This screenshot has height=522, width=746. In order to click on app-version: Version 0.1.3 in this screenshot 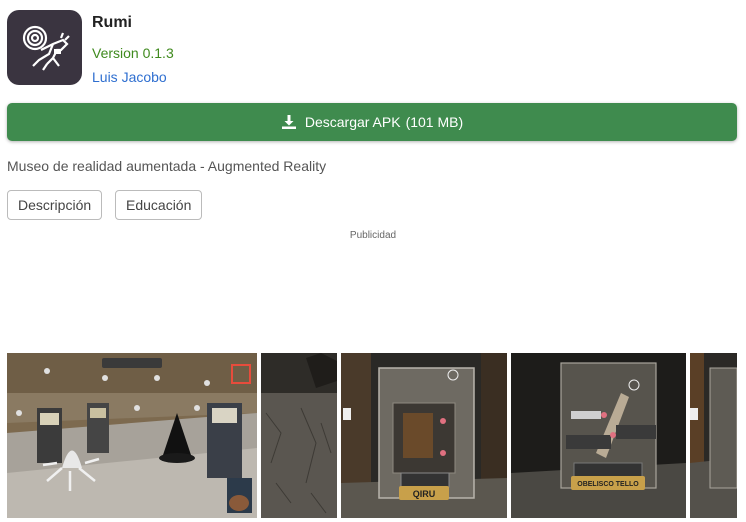, I will do `click(133, 53)`.